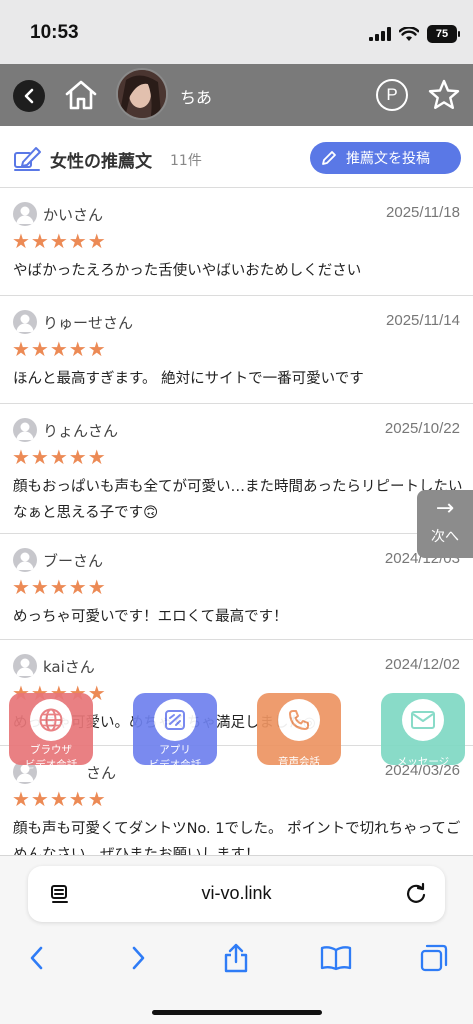 This screenshot has height=1024, width=473. I want to click on review-text: やばかったえろかった舌使いやばいおためしください, so click(187, 271).